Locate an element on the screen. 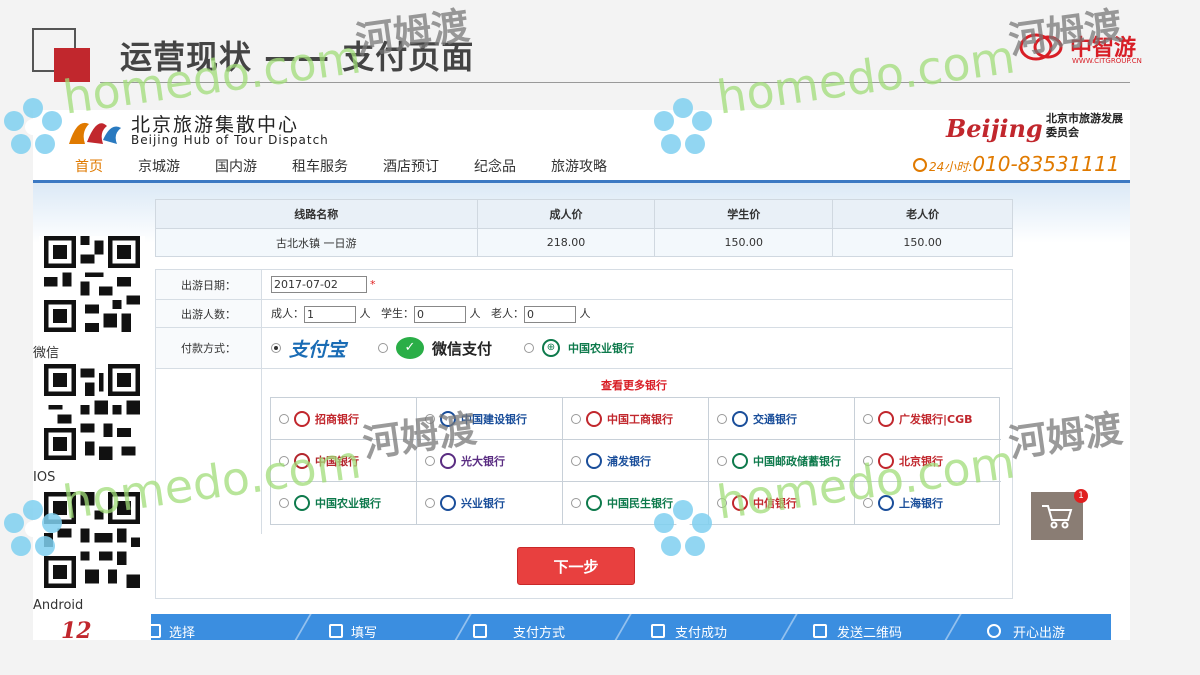  qr-label-wechat: 微信 is located at coordinates (46, 353).